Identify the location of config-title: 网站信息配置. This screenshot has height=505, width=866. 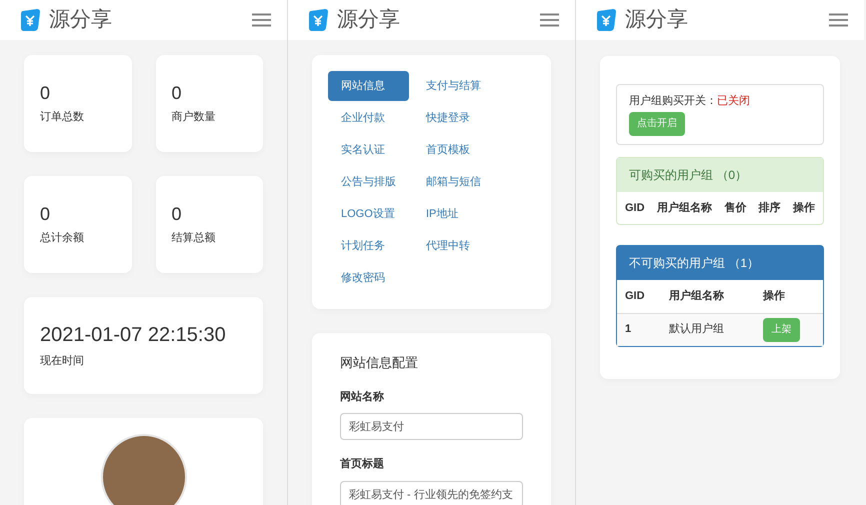
(379, 363).